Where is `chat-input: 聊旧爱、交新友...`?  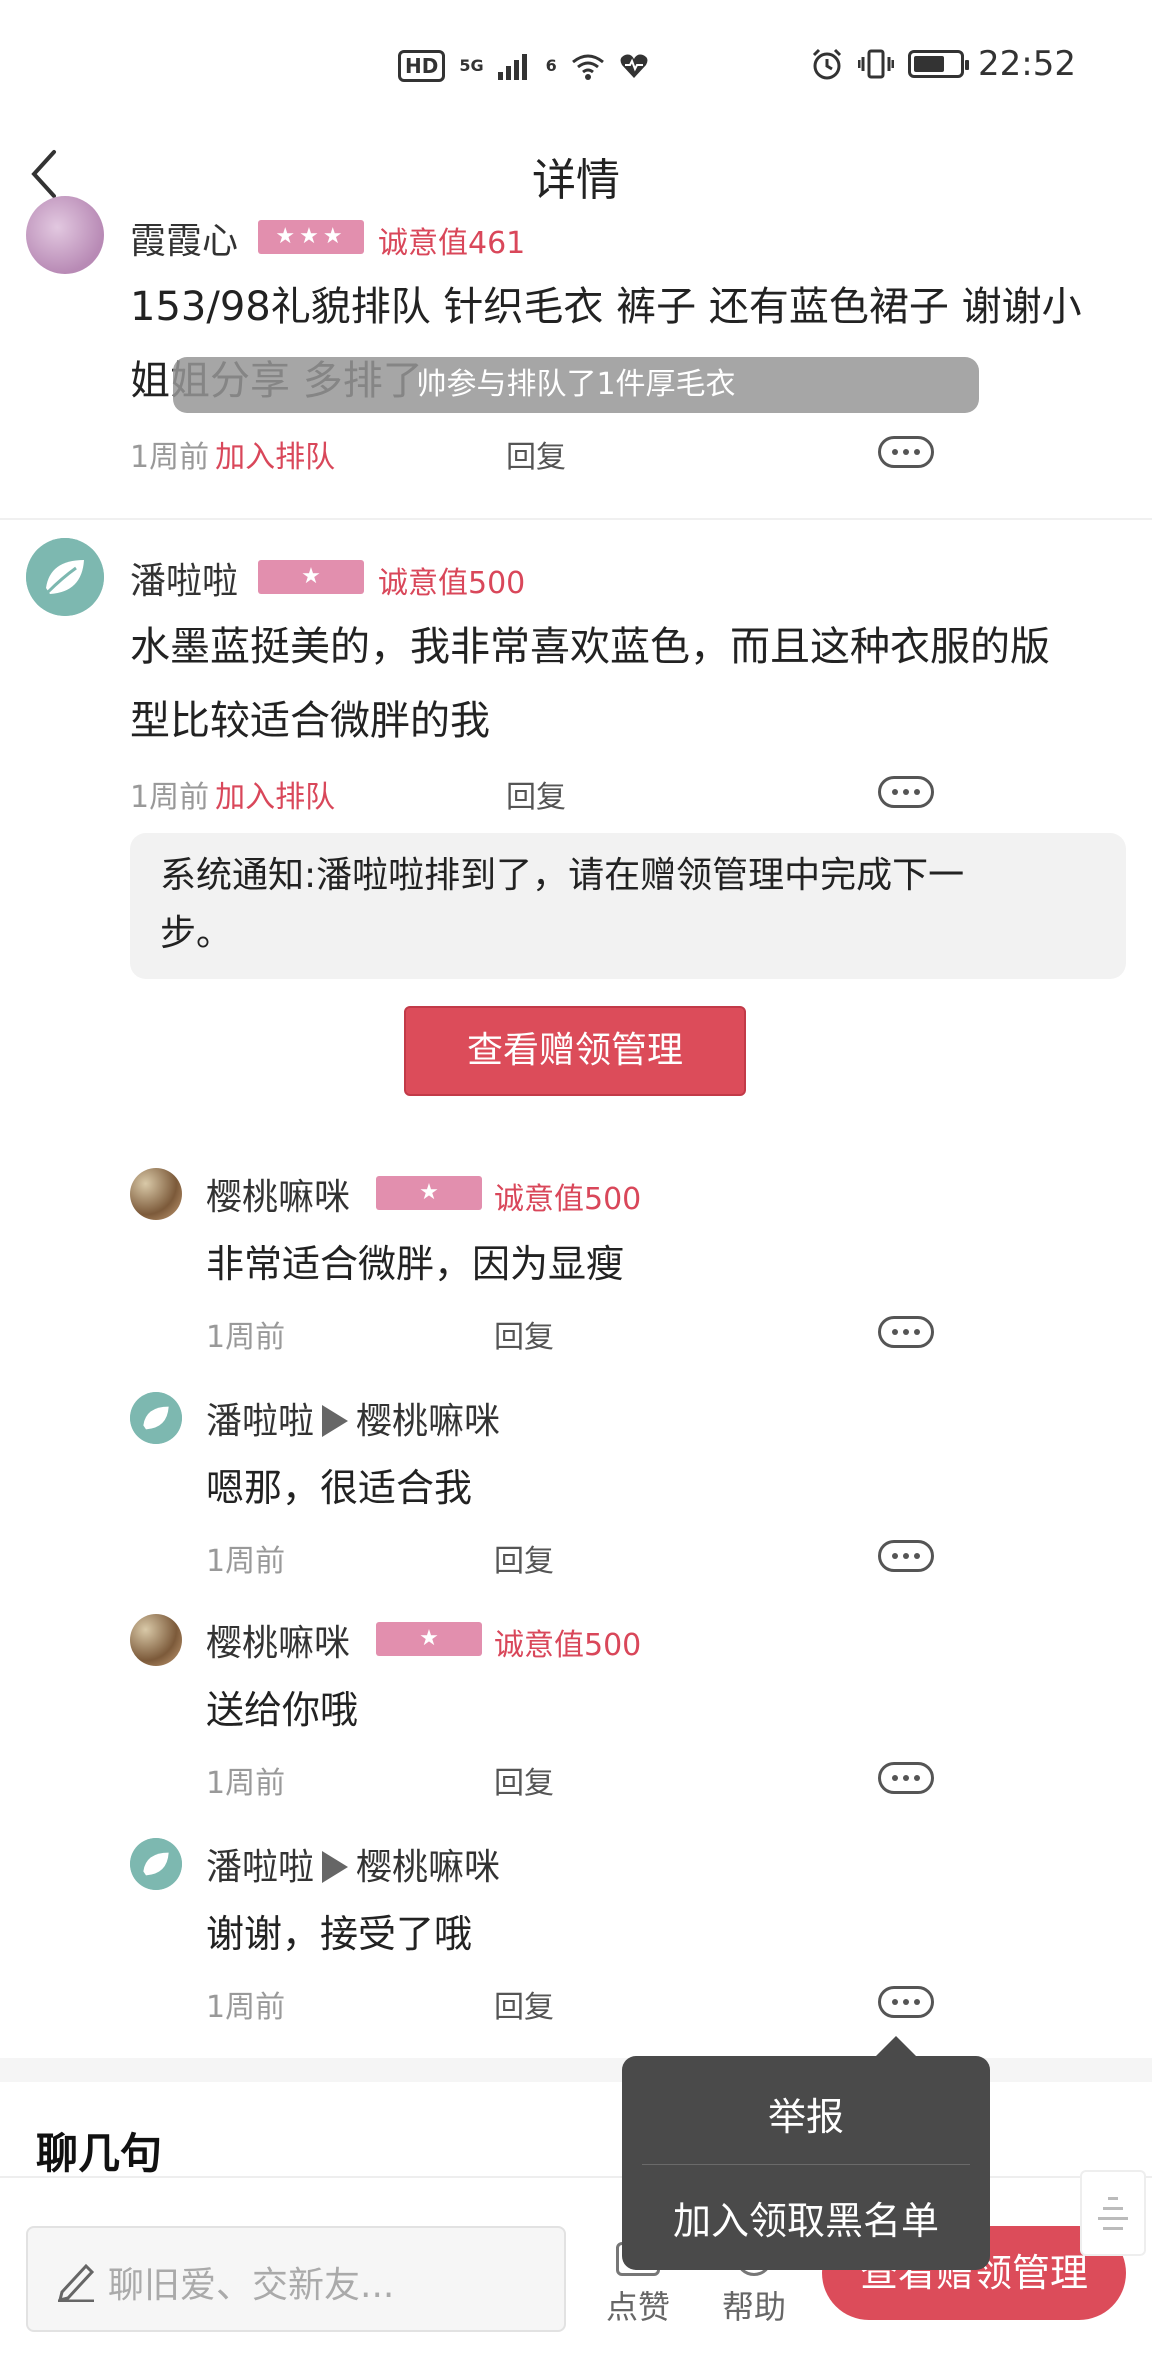 chat-input: 聊旧爱、交新友... is located at coordinates (296, 2279).